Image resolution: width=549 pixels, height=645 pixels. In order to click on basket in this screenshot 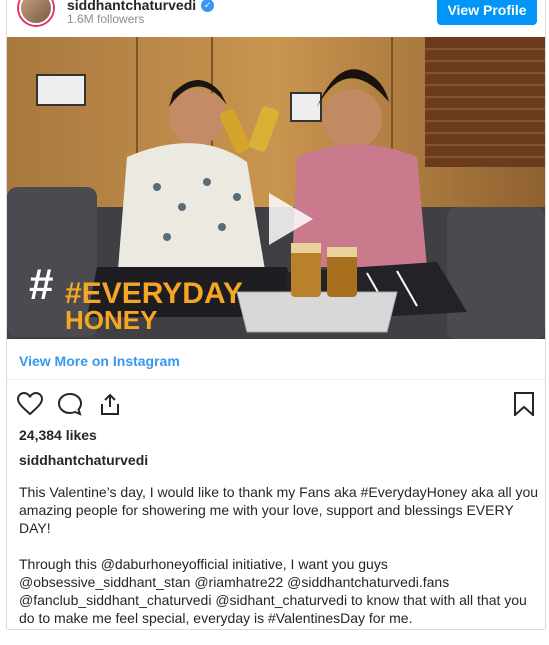, I will do `click(317, 312)`.